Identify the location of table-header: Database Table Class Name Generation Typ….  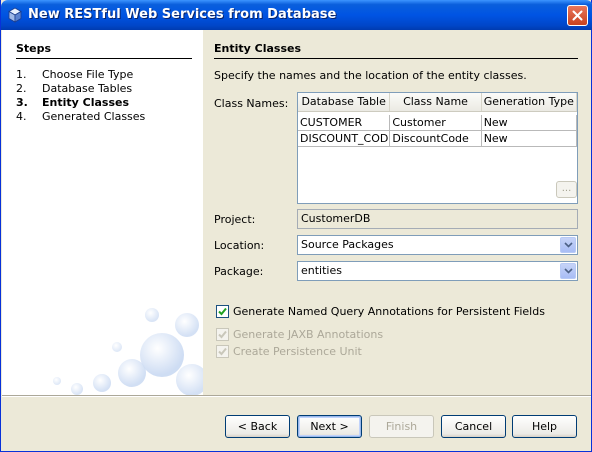
(437, 102).